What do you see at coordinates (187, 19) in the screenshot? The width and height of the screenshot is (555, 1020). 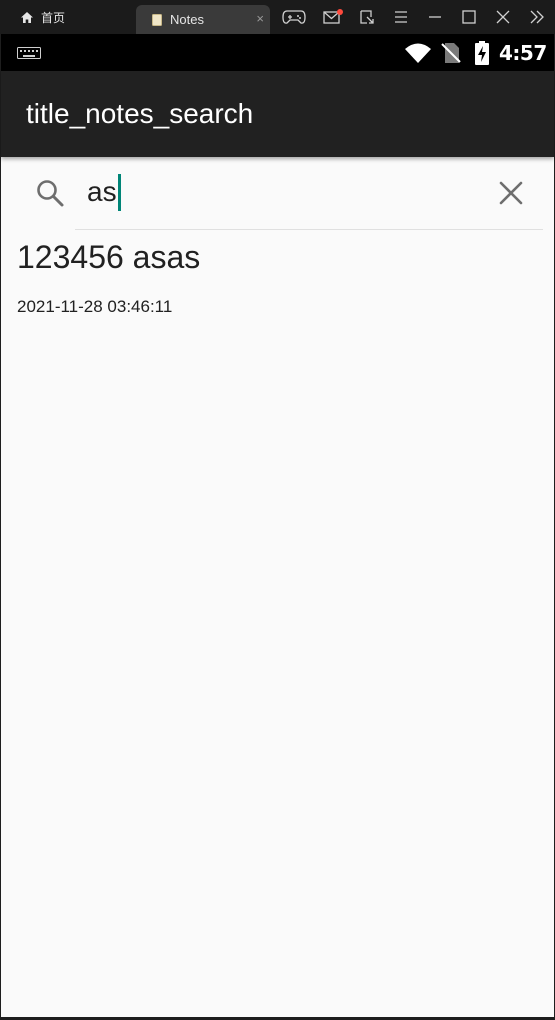 I see `tab-notes-label: Notes` at bounding box center [187, 19].